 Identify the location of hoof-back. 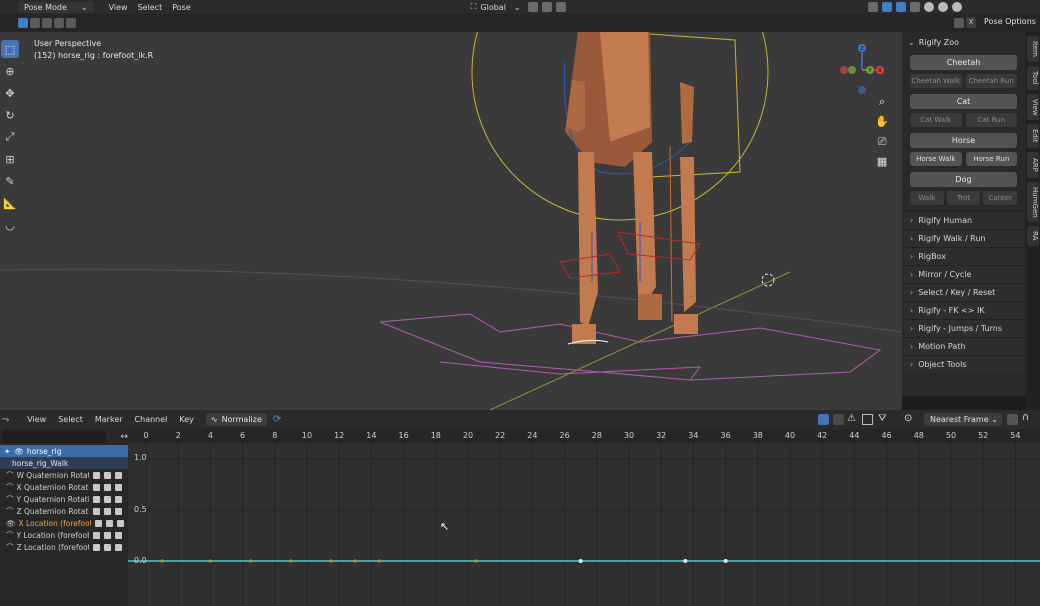
(686, 324).